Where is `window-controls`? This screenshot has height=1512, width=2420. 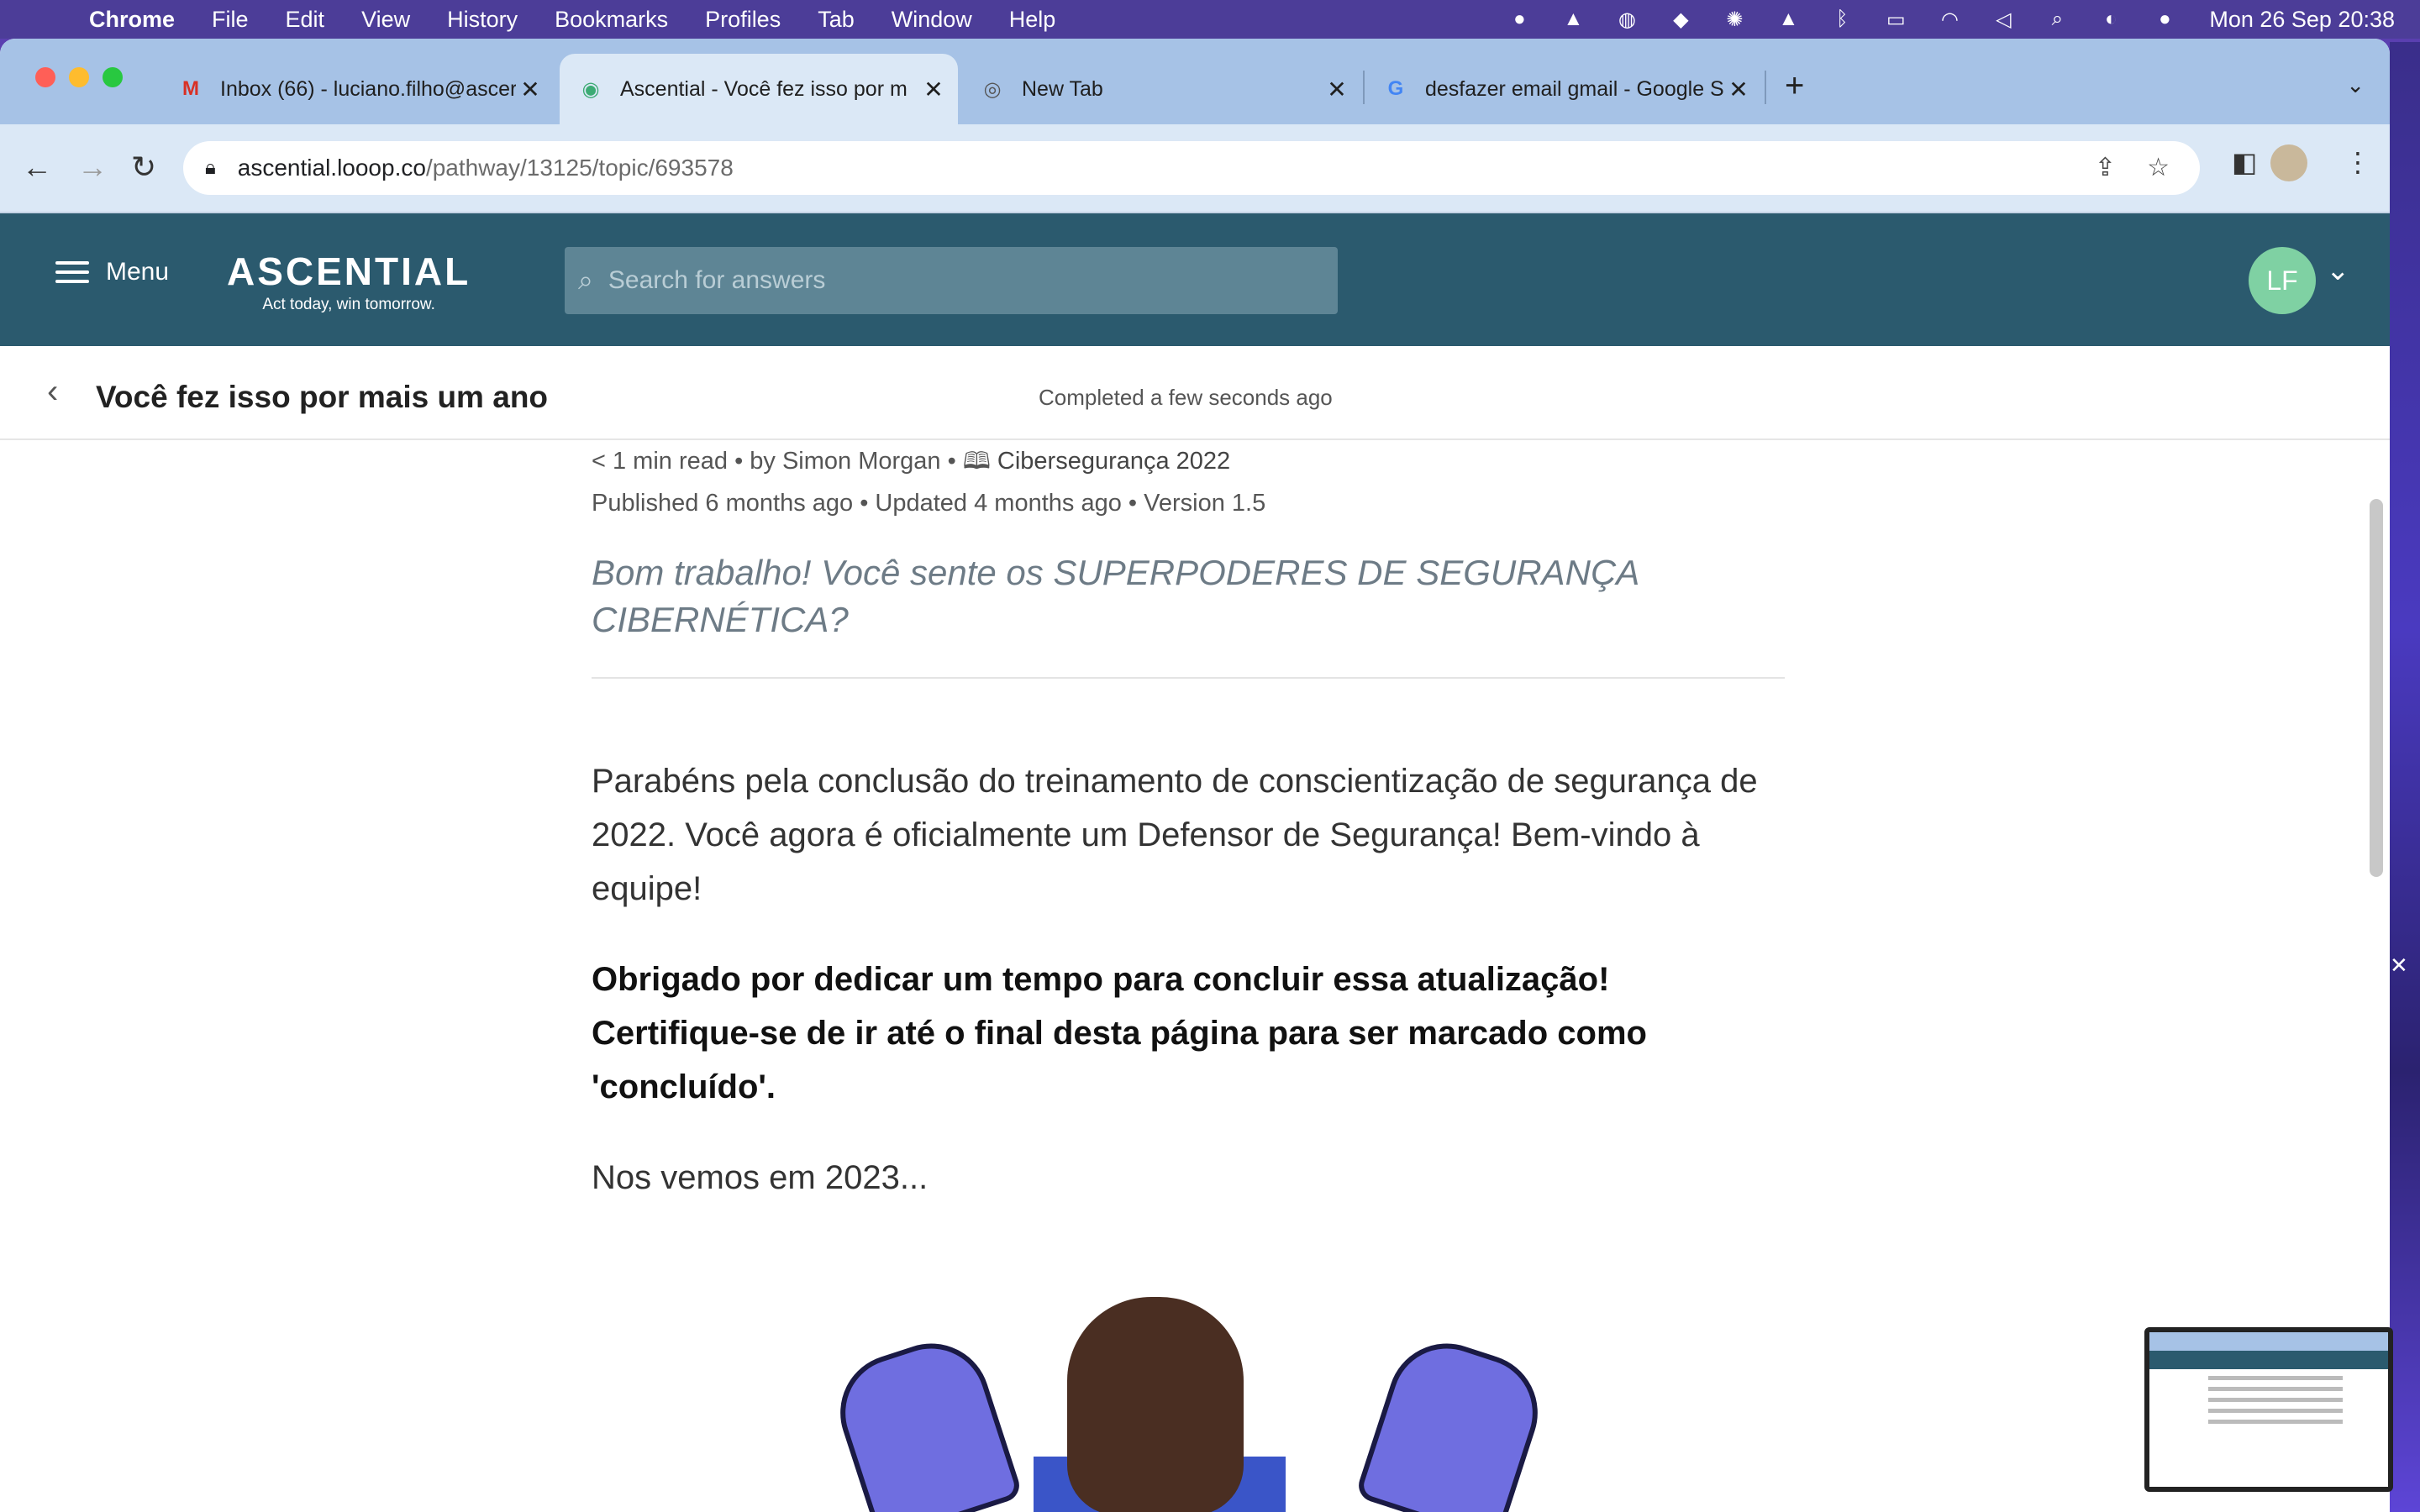 window-controls is located at coordinates (85, 77).